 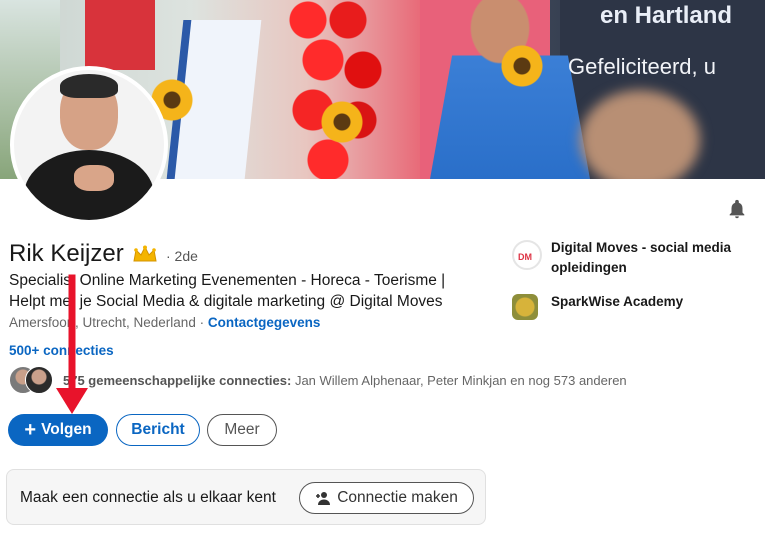 What do you see at coordinates (666, 15) in the screenshot?
I see `banner-board-text: en Hartland` at bounding box center [666, 15].